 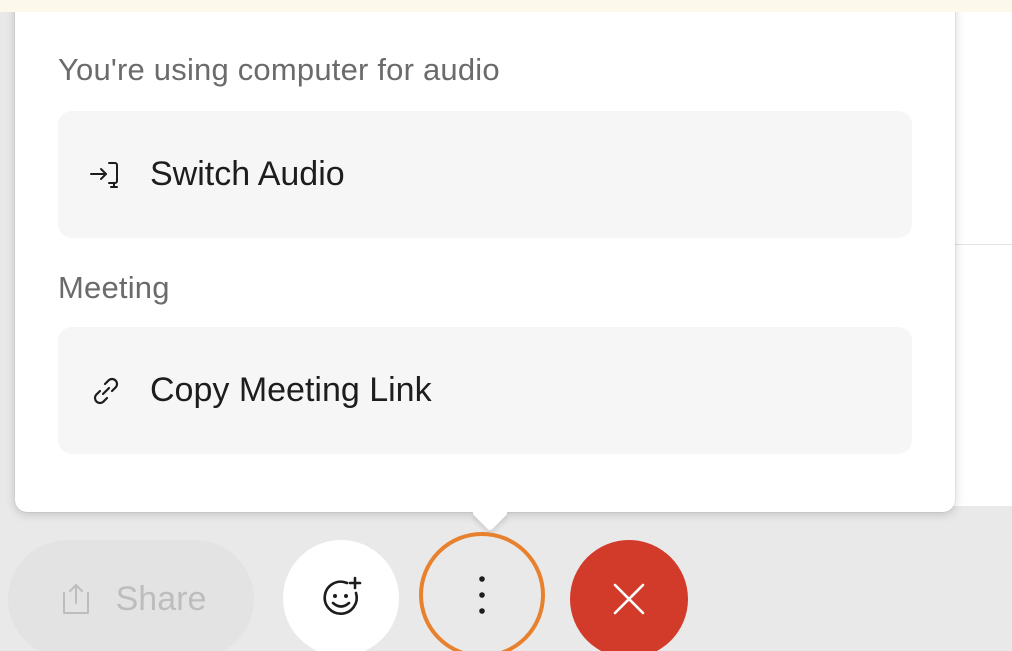 I want to click on copy-meeting-link-label: Copy Meeting Link, so click(x=291, y=390).